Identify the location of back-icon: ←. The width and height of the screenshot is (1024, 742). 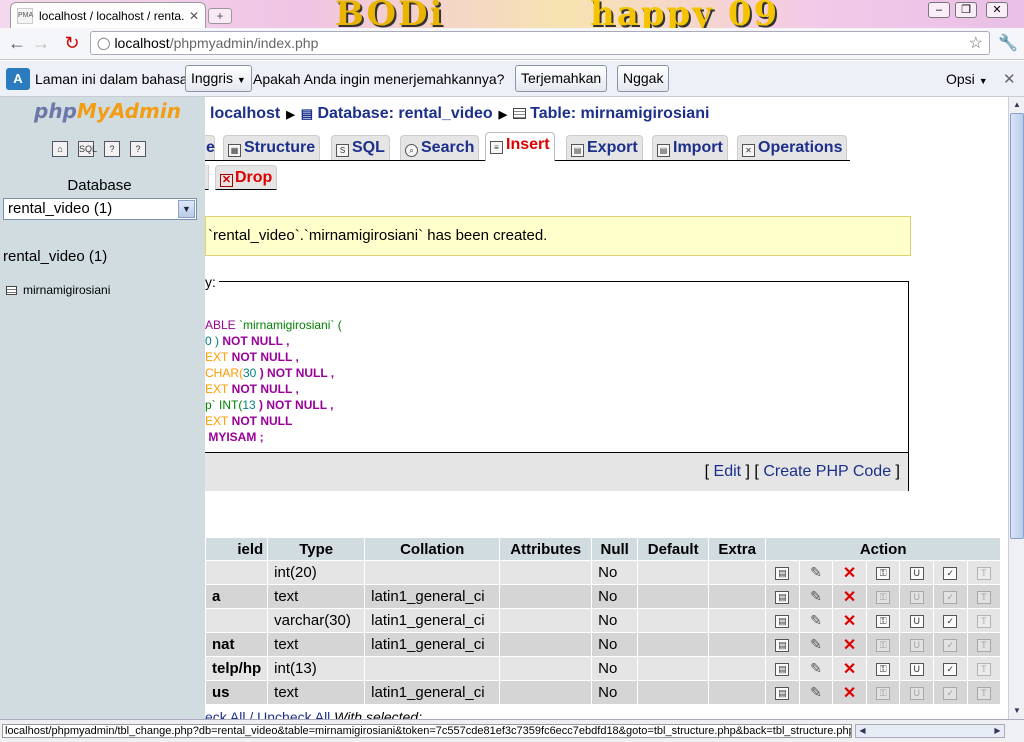
(17, 44).